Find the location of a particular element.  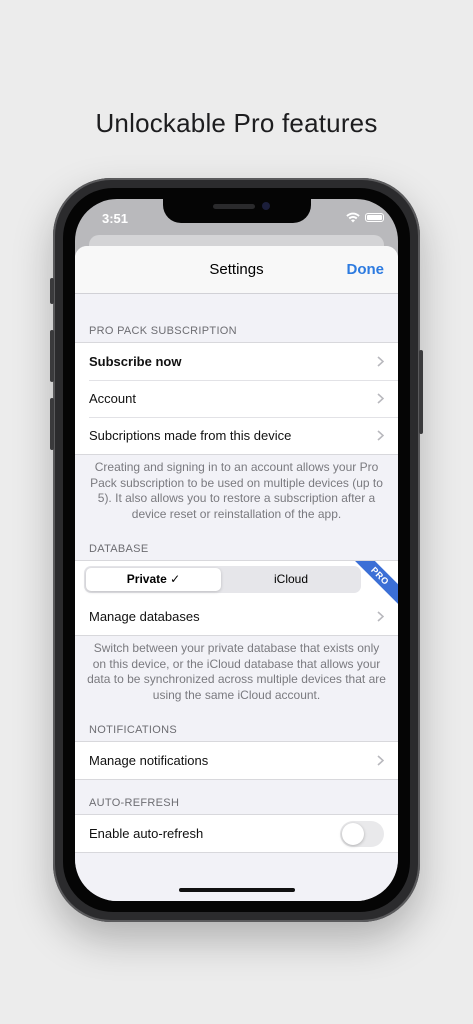

database-segmented-control: Private ✓ iCloud is located at coordinates (222, 579).